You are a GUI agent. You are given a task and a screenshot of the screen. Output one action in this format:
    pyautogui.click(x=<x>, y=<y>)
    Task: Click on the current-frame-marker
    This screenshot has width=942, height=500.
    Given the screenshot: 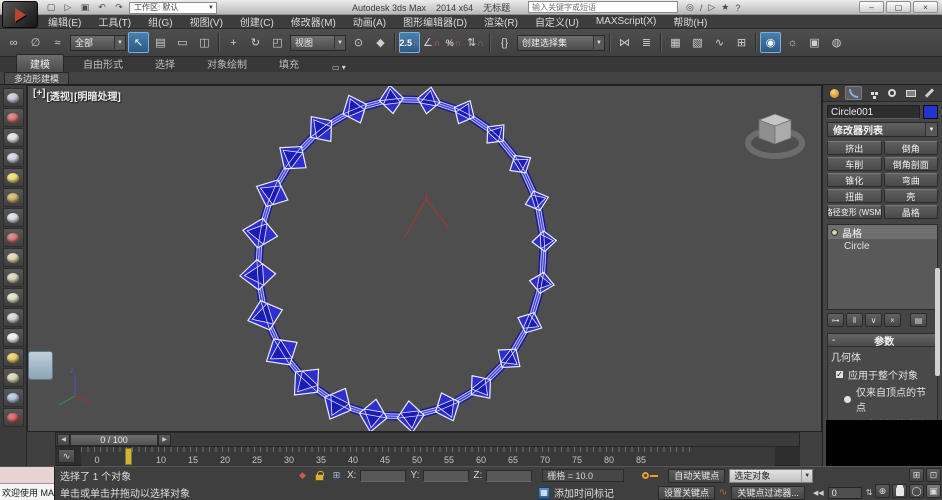 What is the action you would take?
    pyautogui.click(x=128, y=456)
    